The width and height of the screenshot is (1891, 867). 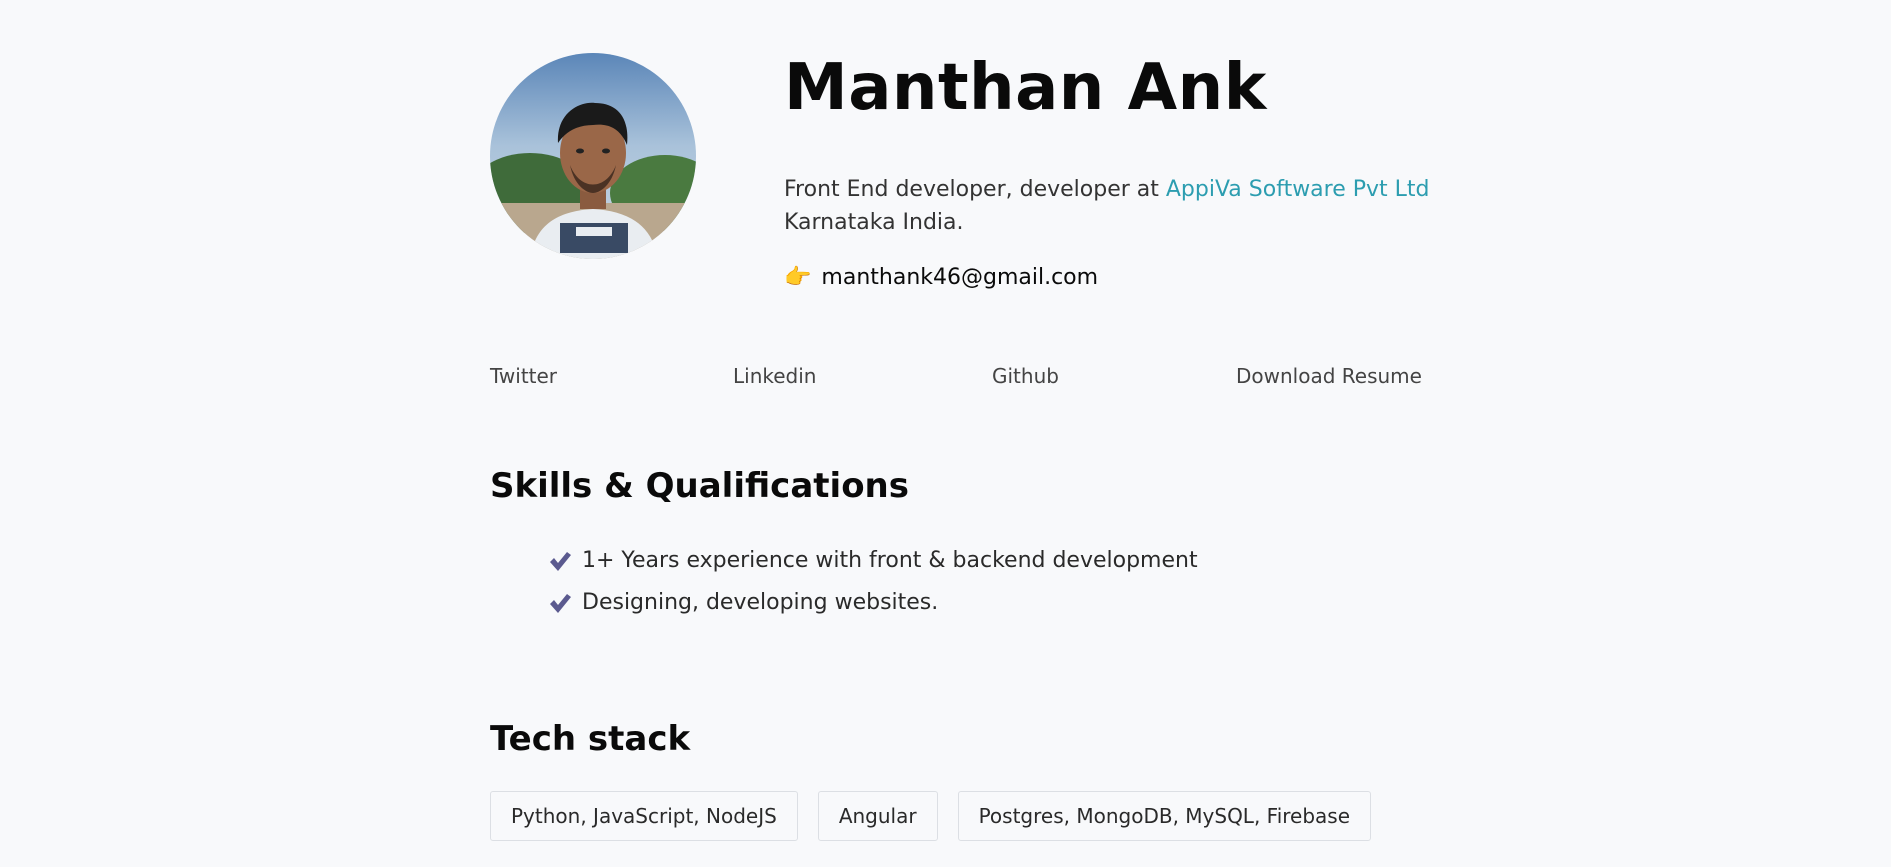 I want to click on avatar, so click(x=593, y=156).